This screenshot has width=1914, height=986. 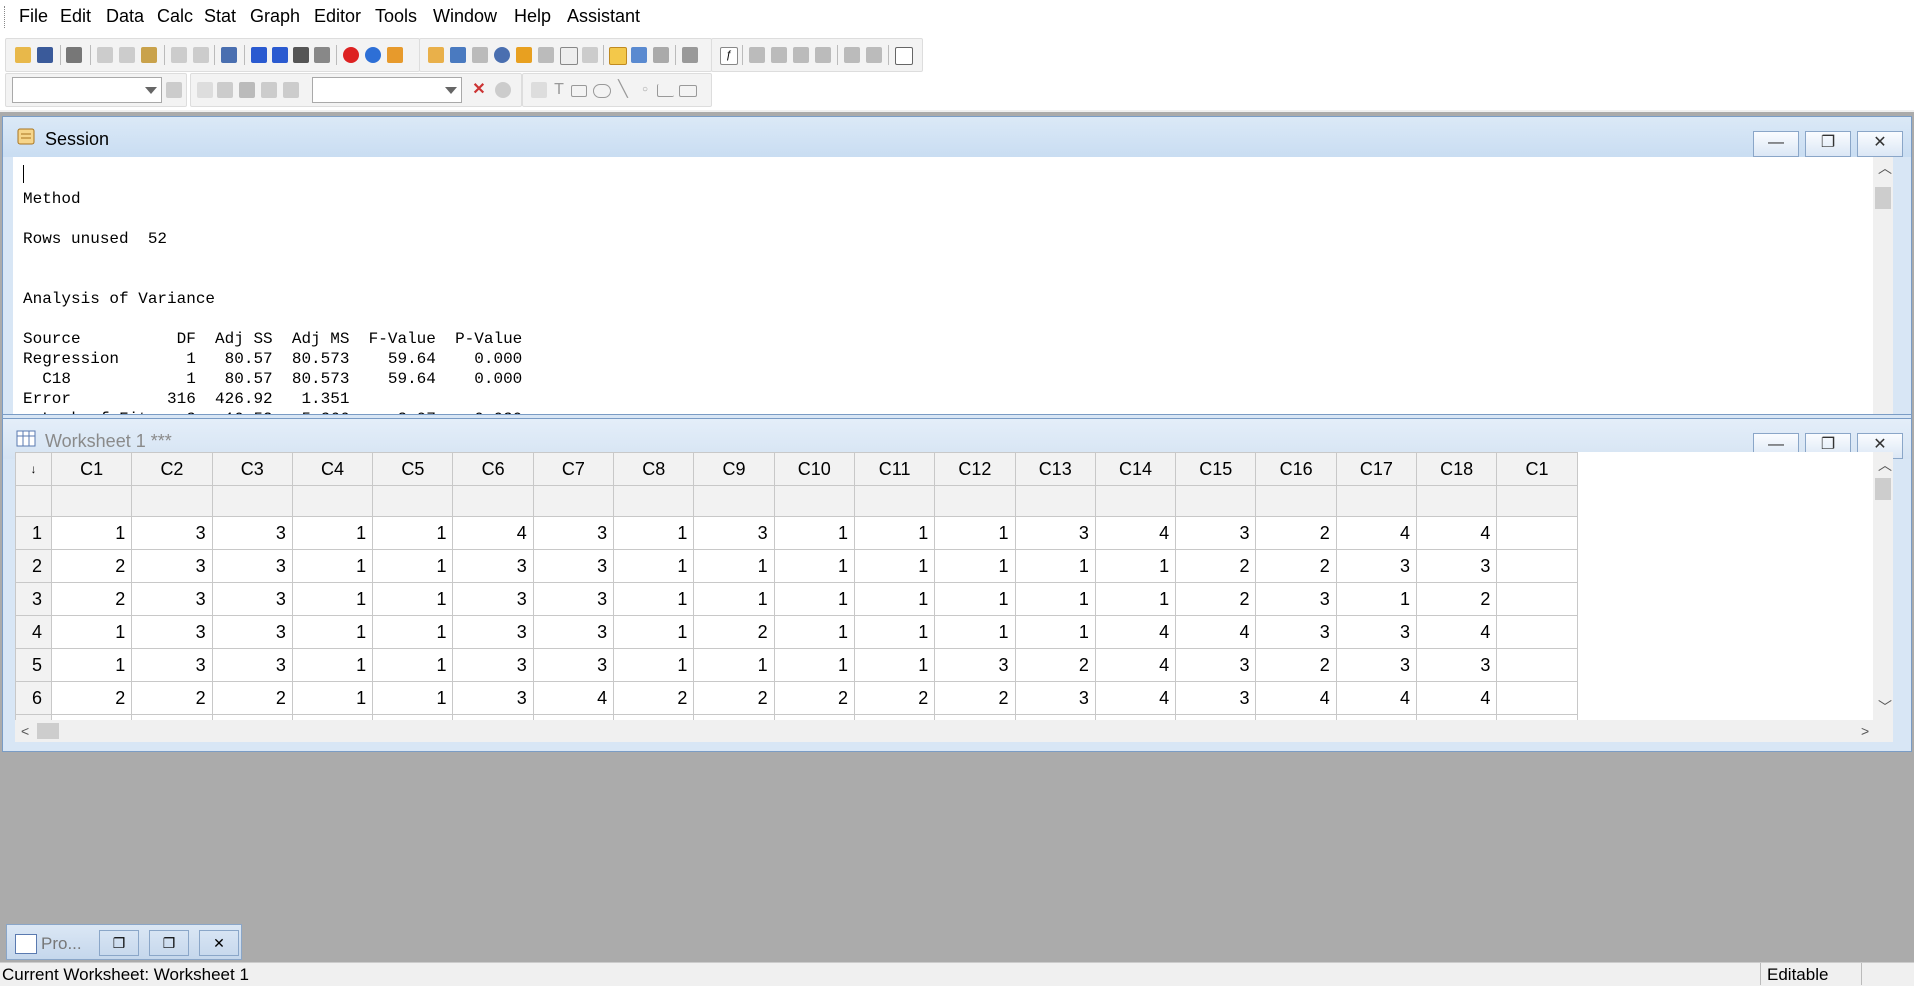 I want to click on column-header: C7, so click(x=573, y=469).